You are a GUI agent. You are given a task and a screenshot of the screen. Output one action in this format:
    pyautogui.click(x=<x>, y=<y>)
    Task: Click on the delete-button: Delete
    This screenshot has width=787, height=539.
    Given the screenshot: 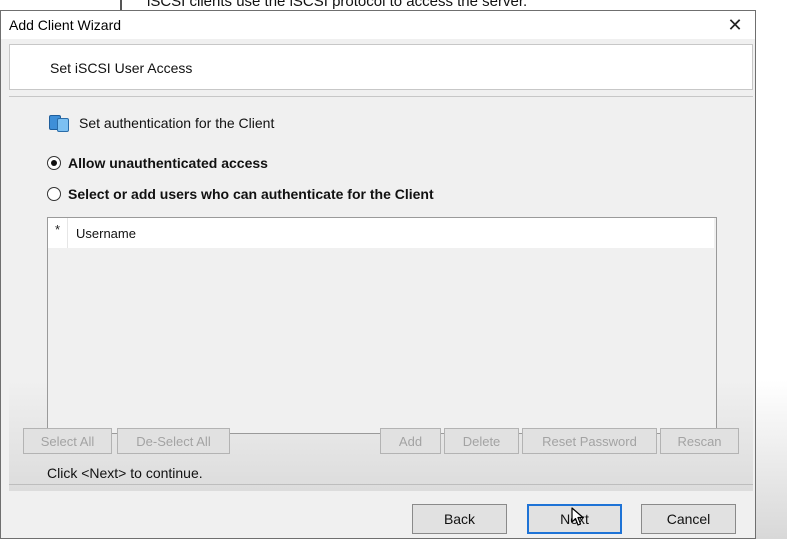 What is the action you would take?
    pyautogui.click(x=481, y=441)
    